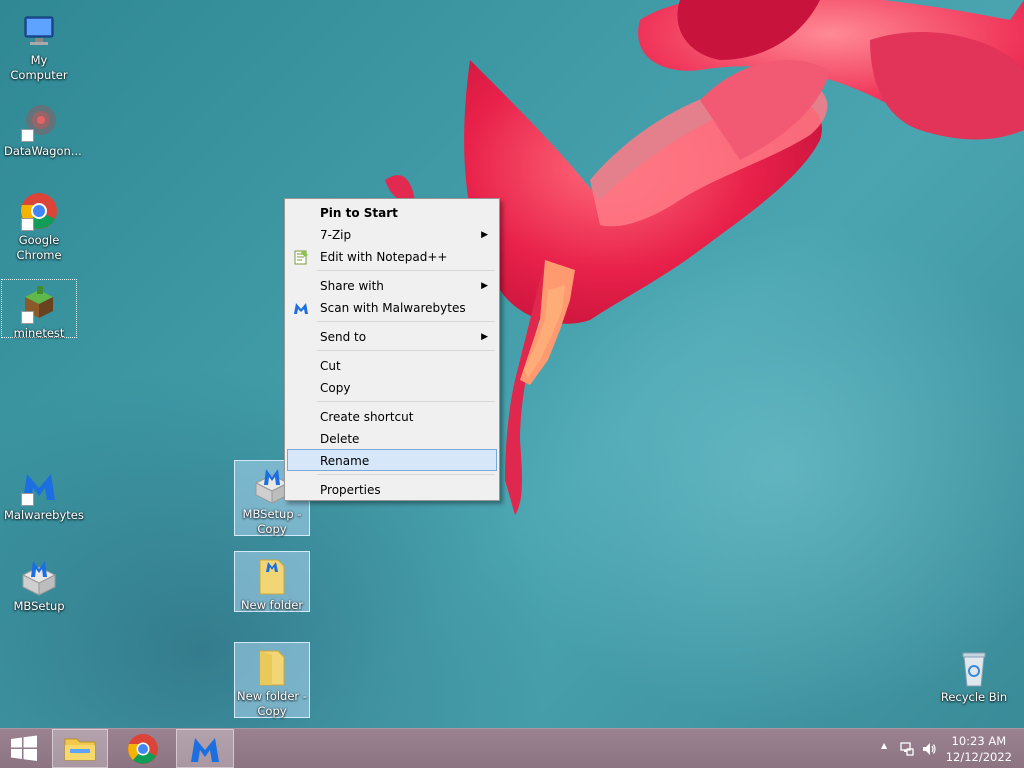 The height and width of the screenshot is (771, 1024). I want to click on desktop-icon-label: New folder - Copy, so click(272, 703).